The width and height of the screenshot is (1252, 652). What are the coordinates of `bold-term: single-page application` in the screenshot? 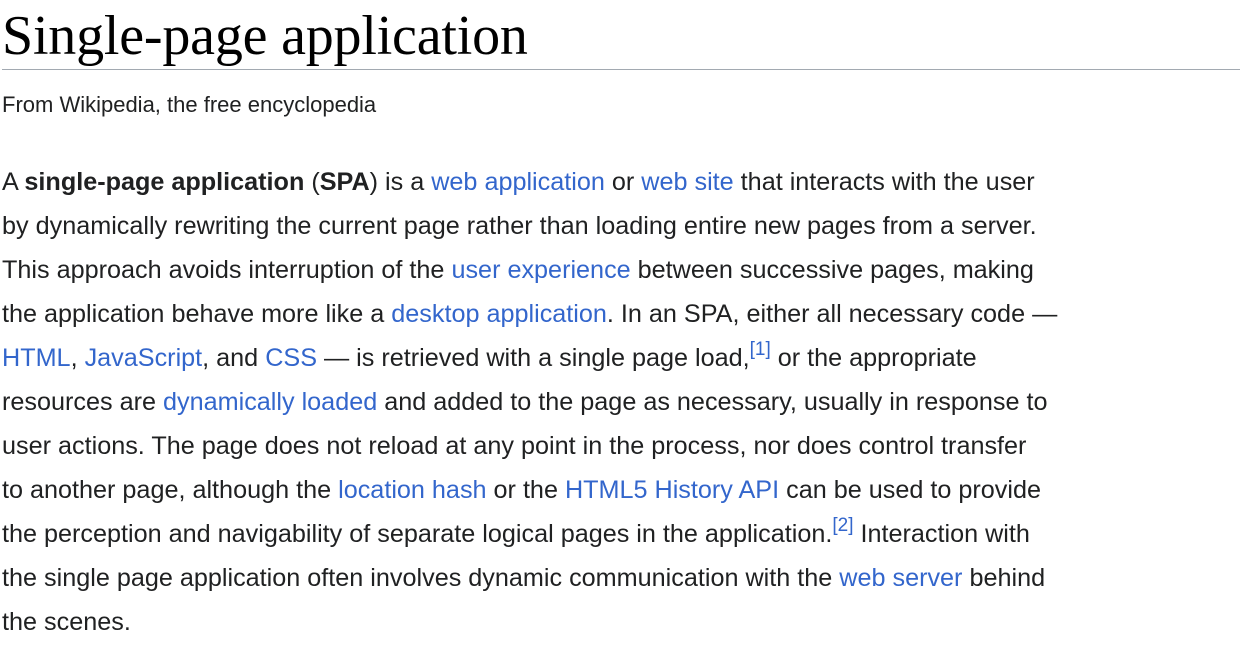 It's located at (164, 182).